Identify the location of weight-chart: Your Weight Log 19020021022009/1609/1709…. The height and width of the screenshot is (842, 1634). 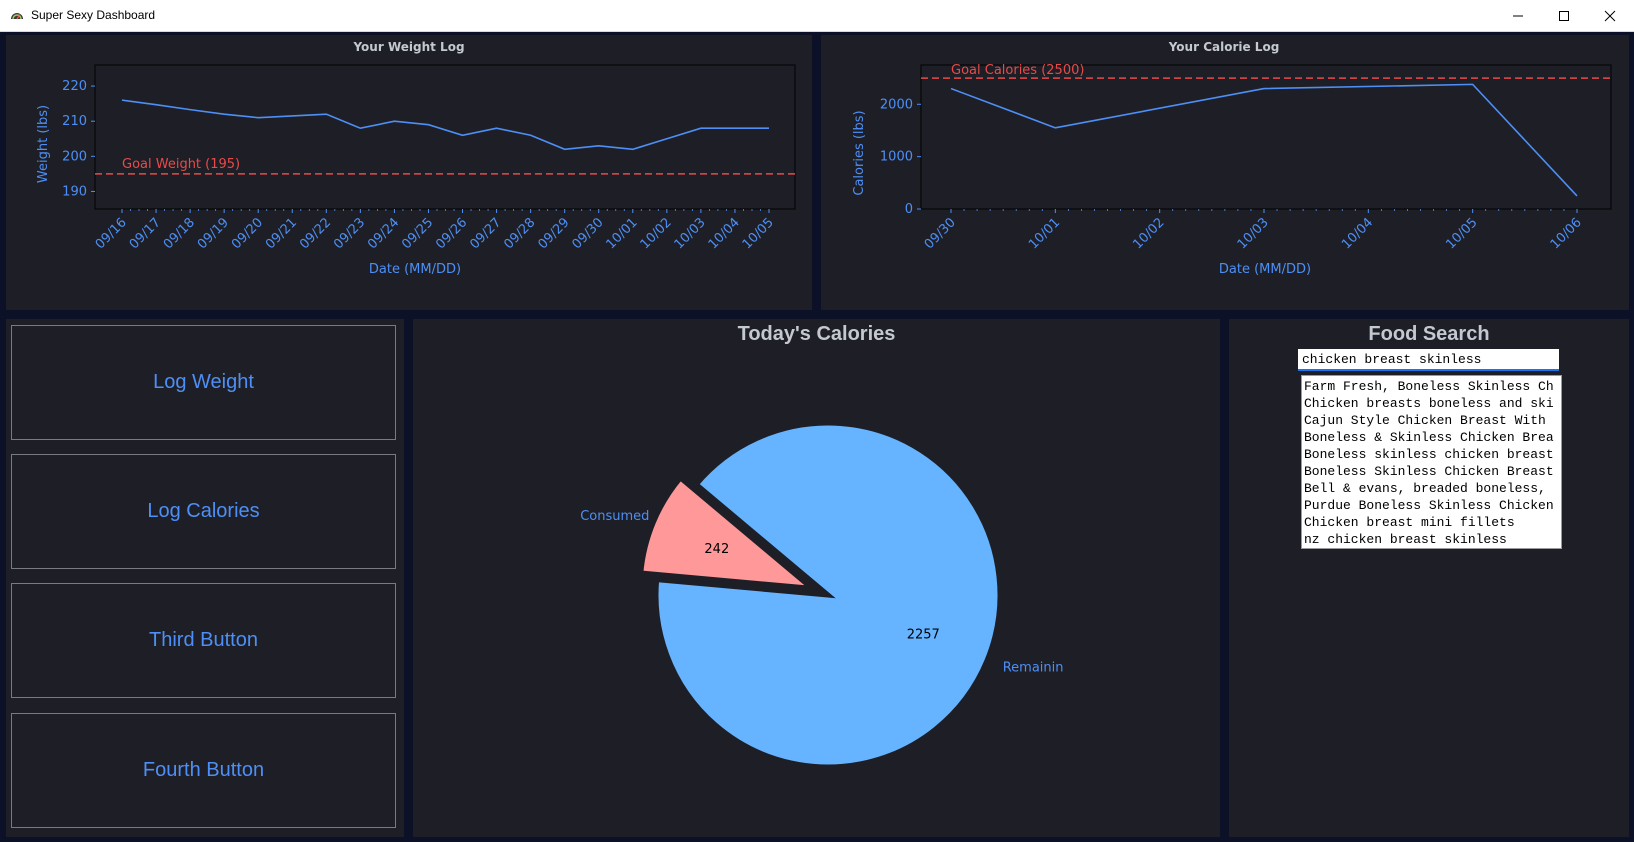
(416, 158).